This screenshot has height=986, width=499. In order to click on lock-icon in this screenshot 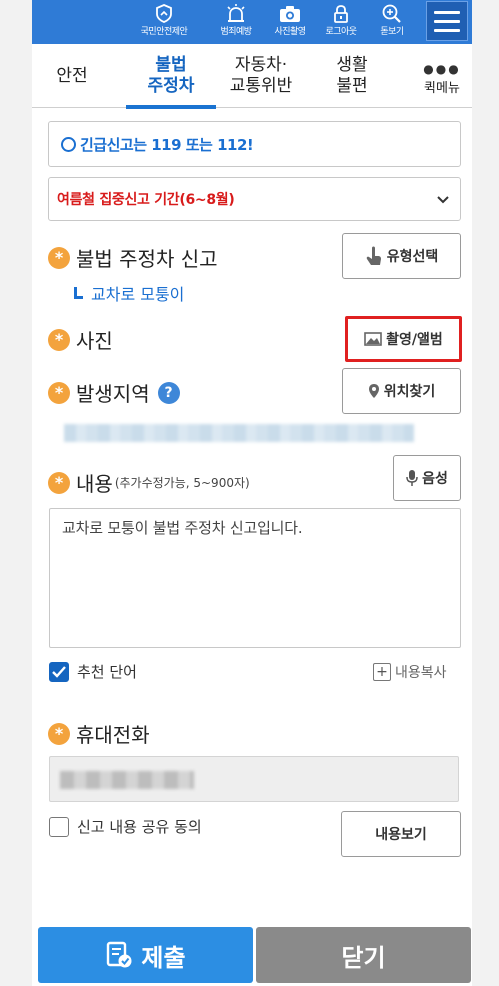, I will do `click(341, 14)`.